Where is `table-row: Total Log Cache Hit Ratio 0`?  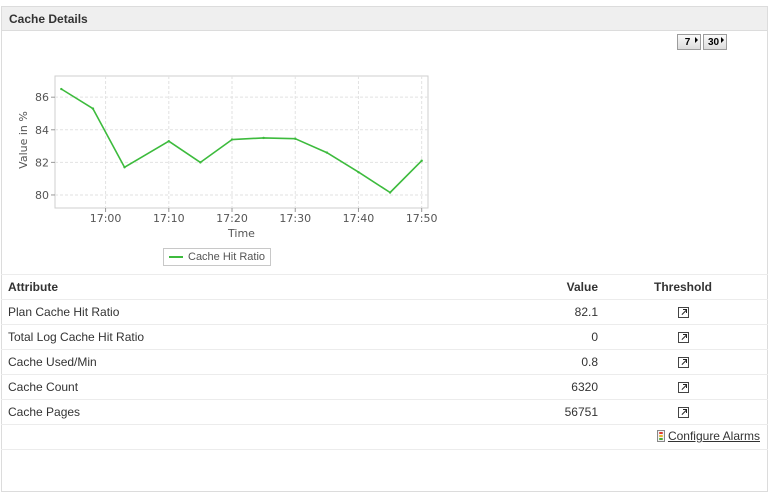 table-row: Total Log Cache Hit Ratio 0 is located at coordinates (384, 337).